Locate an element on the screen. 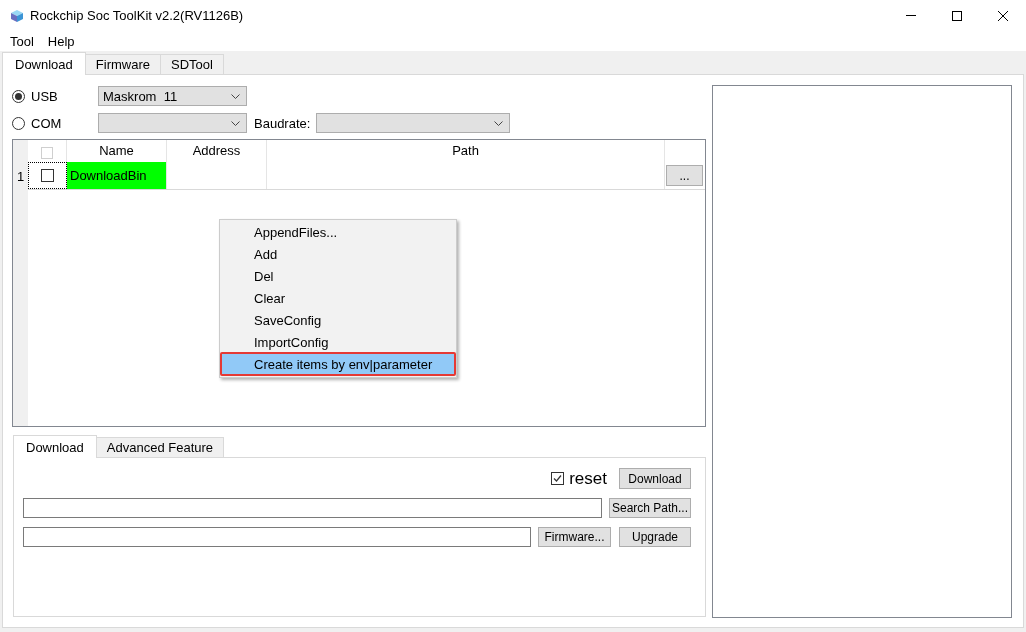 The width and height of the screenshot is (1026, 632). checkbox-label: reset is located at coordinates (588, 478).